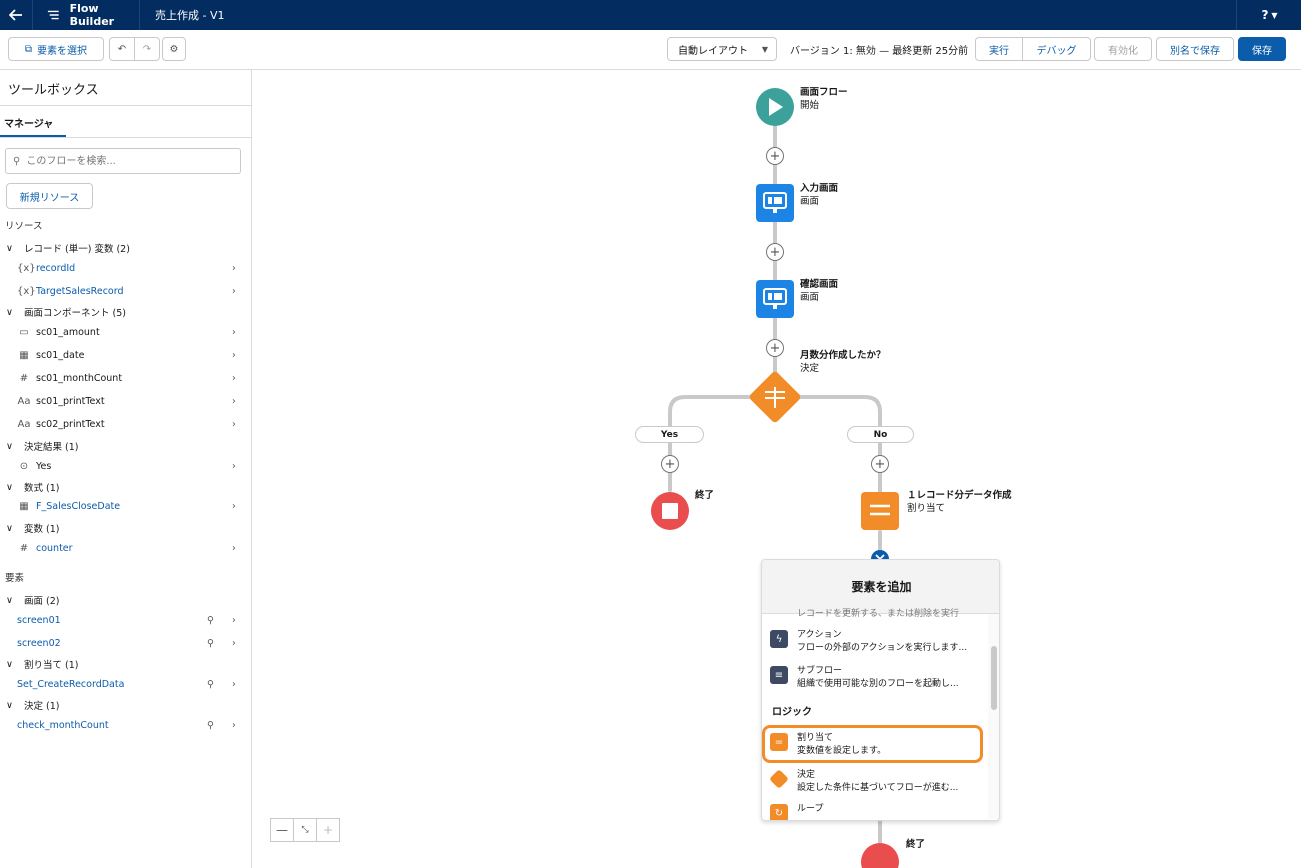 This screenshot has height=868, width=1301. What do you see at coordinates (878, 614) in the screenshot?
I see `cutoff-item-text: レコードを更新する、または削除を実行` at bounding box center [878, 614].